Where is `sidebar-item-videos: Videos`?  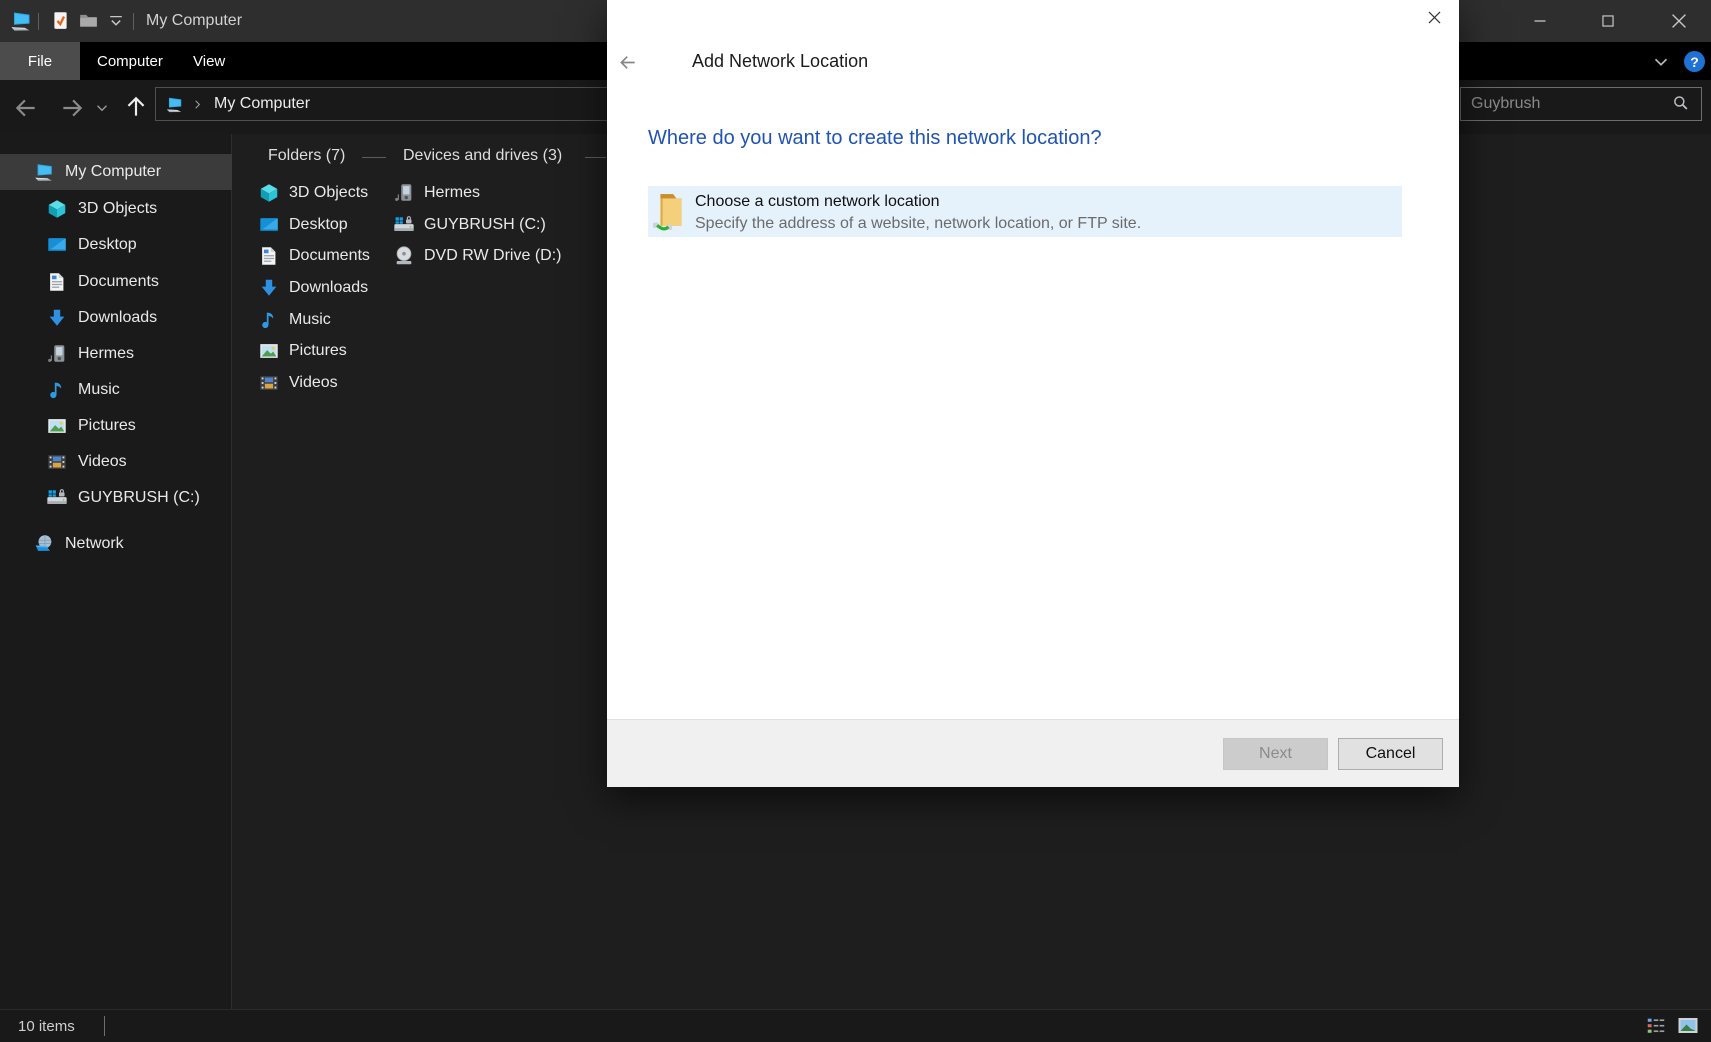 sidebar-item-videos: Videos is located at coordinates (116, 462).